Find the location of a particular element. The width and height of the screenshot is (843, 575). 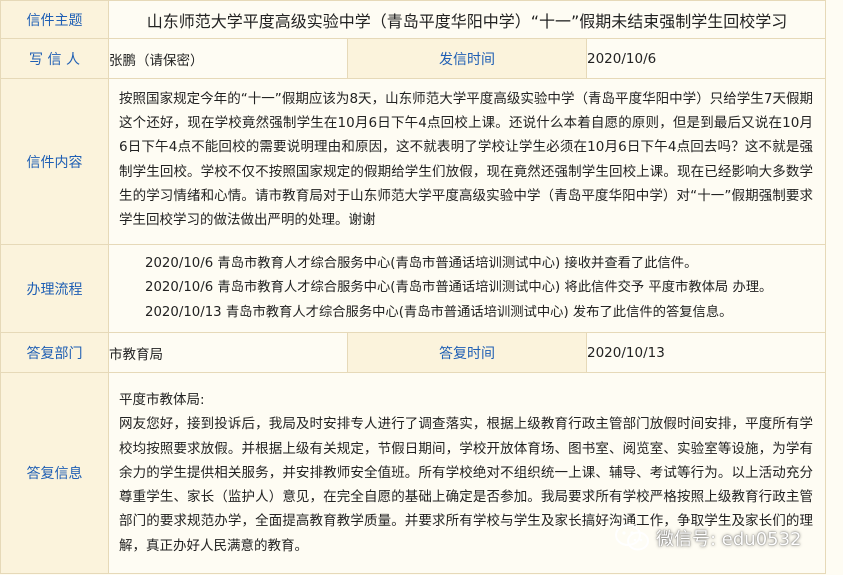

wechat-watermark: 微信号: edu0532 is located at coordinates (708, 538).